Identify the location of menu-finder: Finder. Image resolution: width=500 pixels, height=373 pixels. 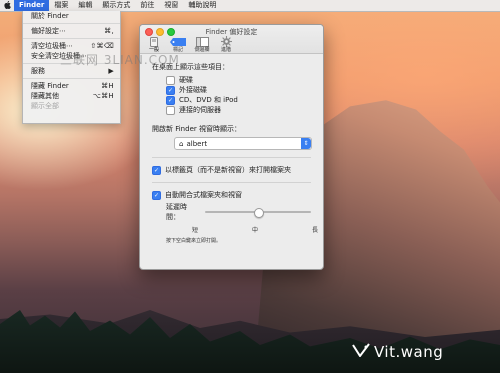
(32, 5).